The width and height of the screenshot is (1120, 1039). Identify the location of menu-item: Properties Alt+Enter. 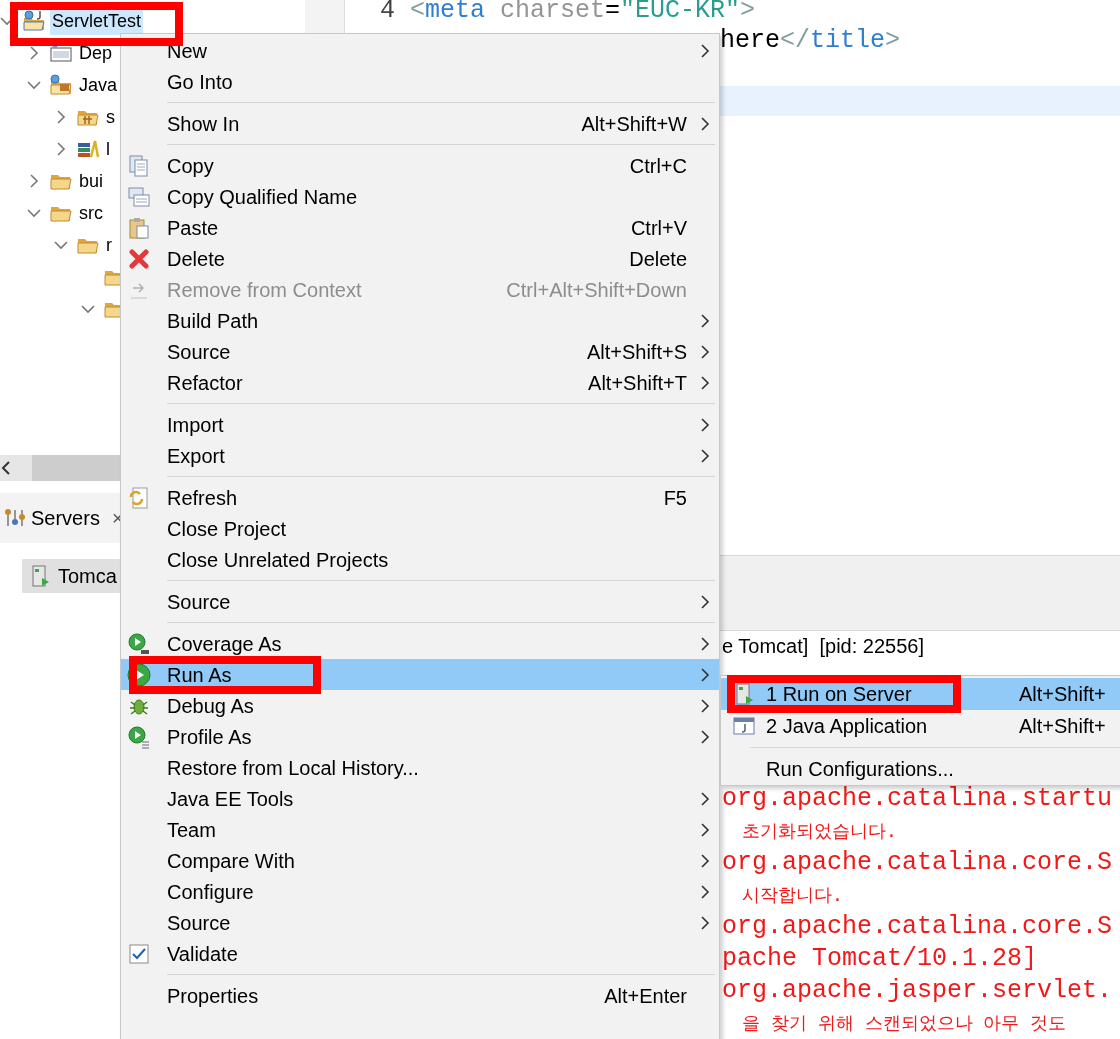
(420, 995).